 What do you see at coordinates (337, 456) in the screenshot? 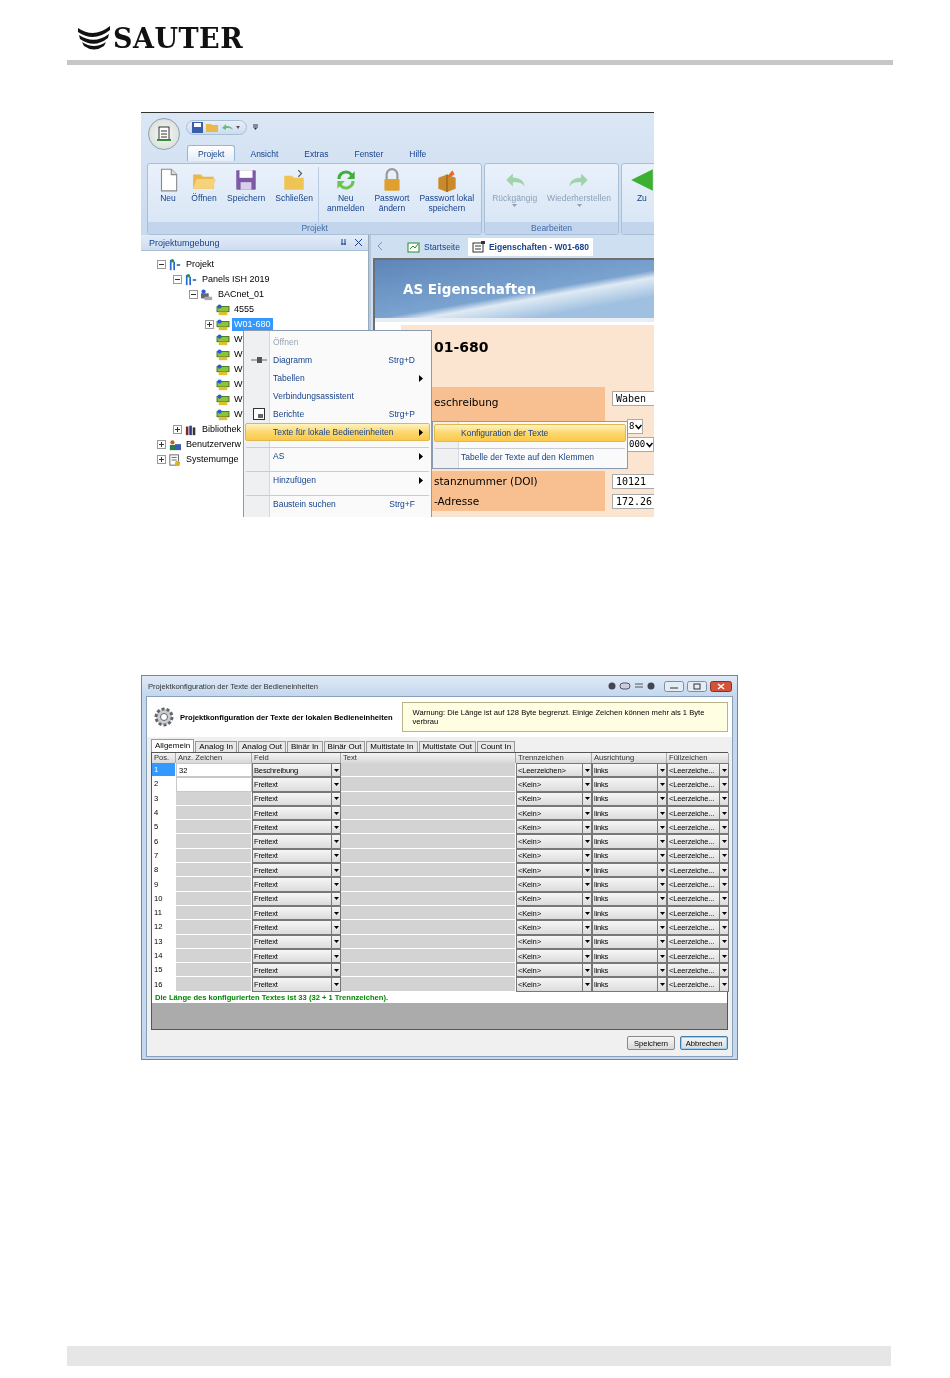
I see `menu-item: AS` at bounding box center [337, 456].